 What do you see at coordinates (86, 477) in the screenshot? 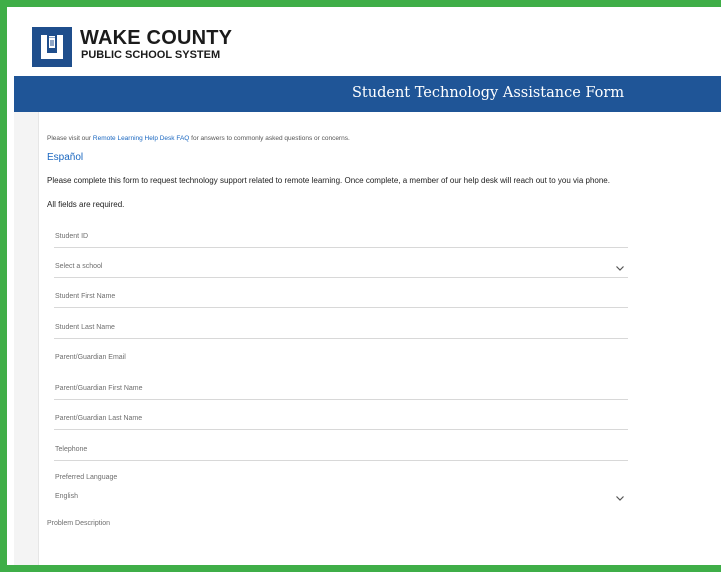
I see `preferred-language-label: Preferred Language` at bounding box center [86, 477].